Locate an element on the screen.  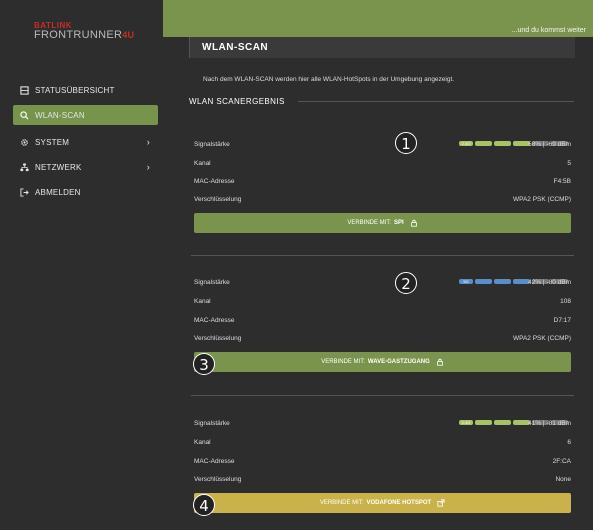
sidebar-item-statusuebersicht: STATUSÜBERSICHT is located at coordinates (88, 90).